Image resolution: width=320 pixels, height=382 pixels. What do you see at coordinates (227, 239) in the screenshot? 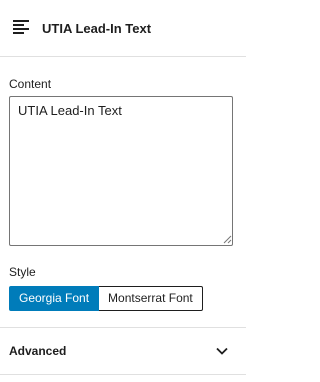
I see `resize-handle-icon` at bounding box center [227, 239].